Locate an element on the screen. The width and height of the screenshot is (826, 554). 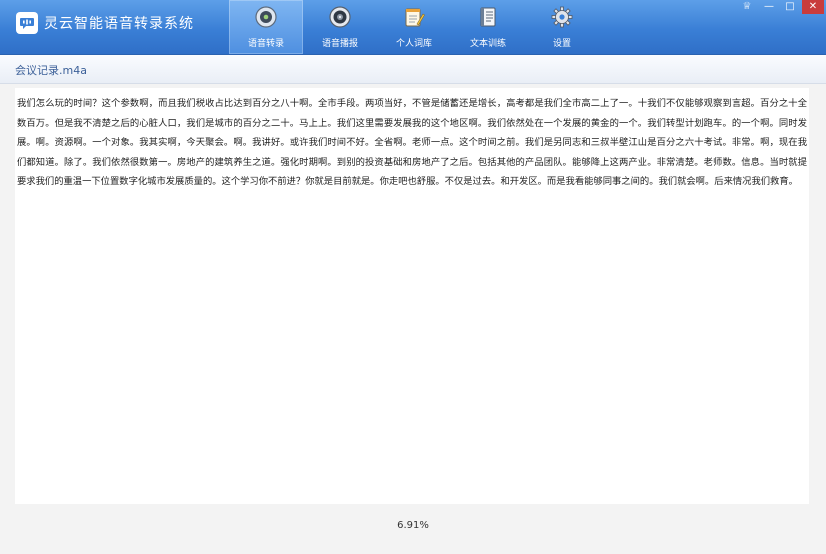
tab-voice-transcription: 语音转录 is located at coordinates (266, 27).